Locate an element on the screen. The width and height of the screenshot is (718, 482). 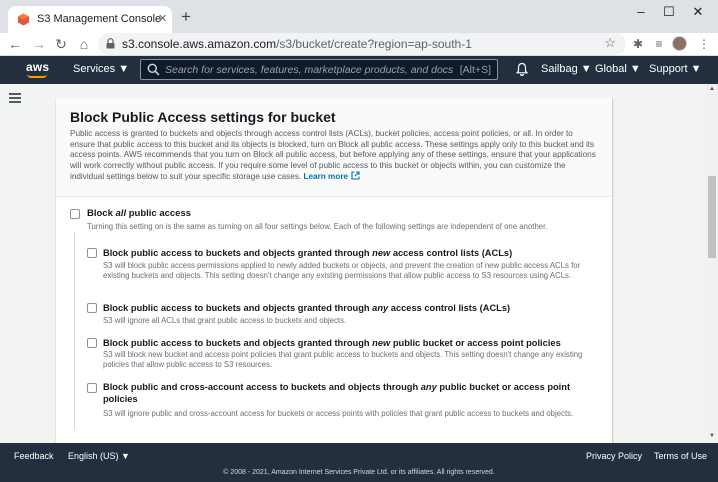
support-menu: Support ▼ is located at coordinates (675, 69).